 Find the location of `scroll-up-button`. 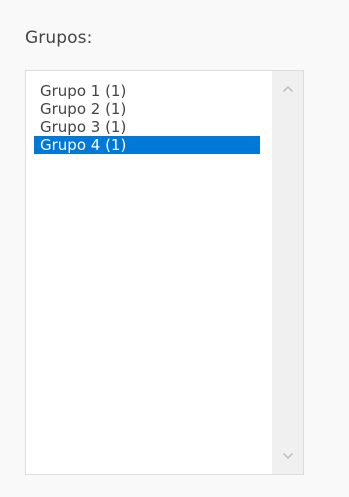

scroll-up-button is located at coordinates (287, 89).